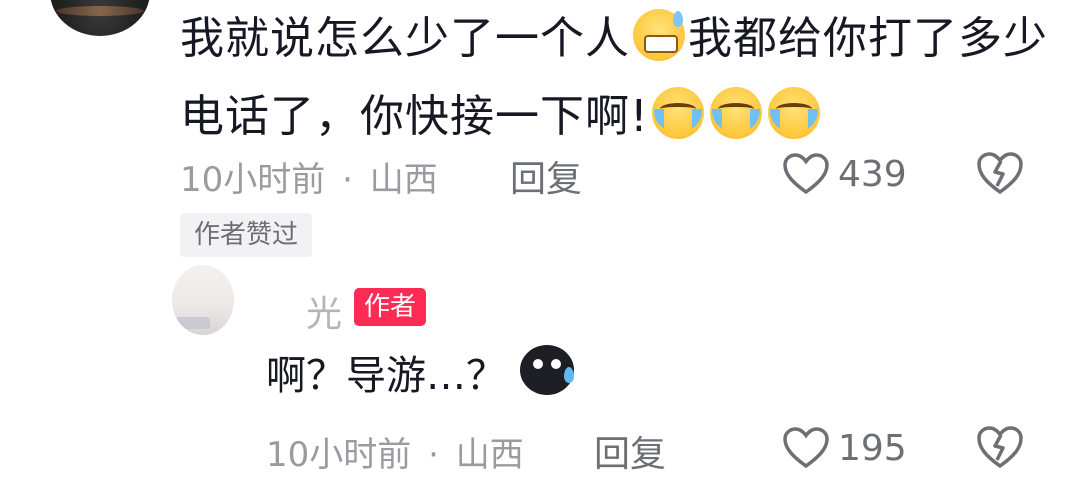  What do you see at coordinates (253, 180) in the screenshot?
I see `comment-time: 10小时前` at bounding box center [253, 180].